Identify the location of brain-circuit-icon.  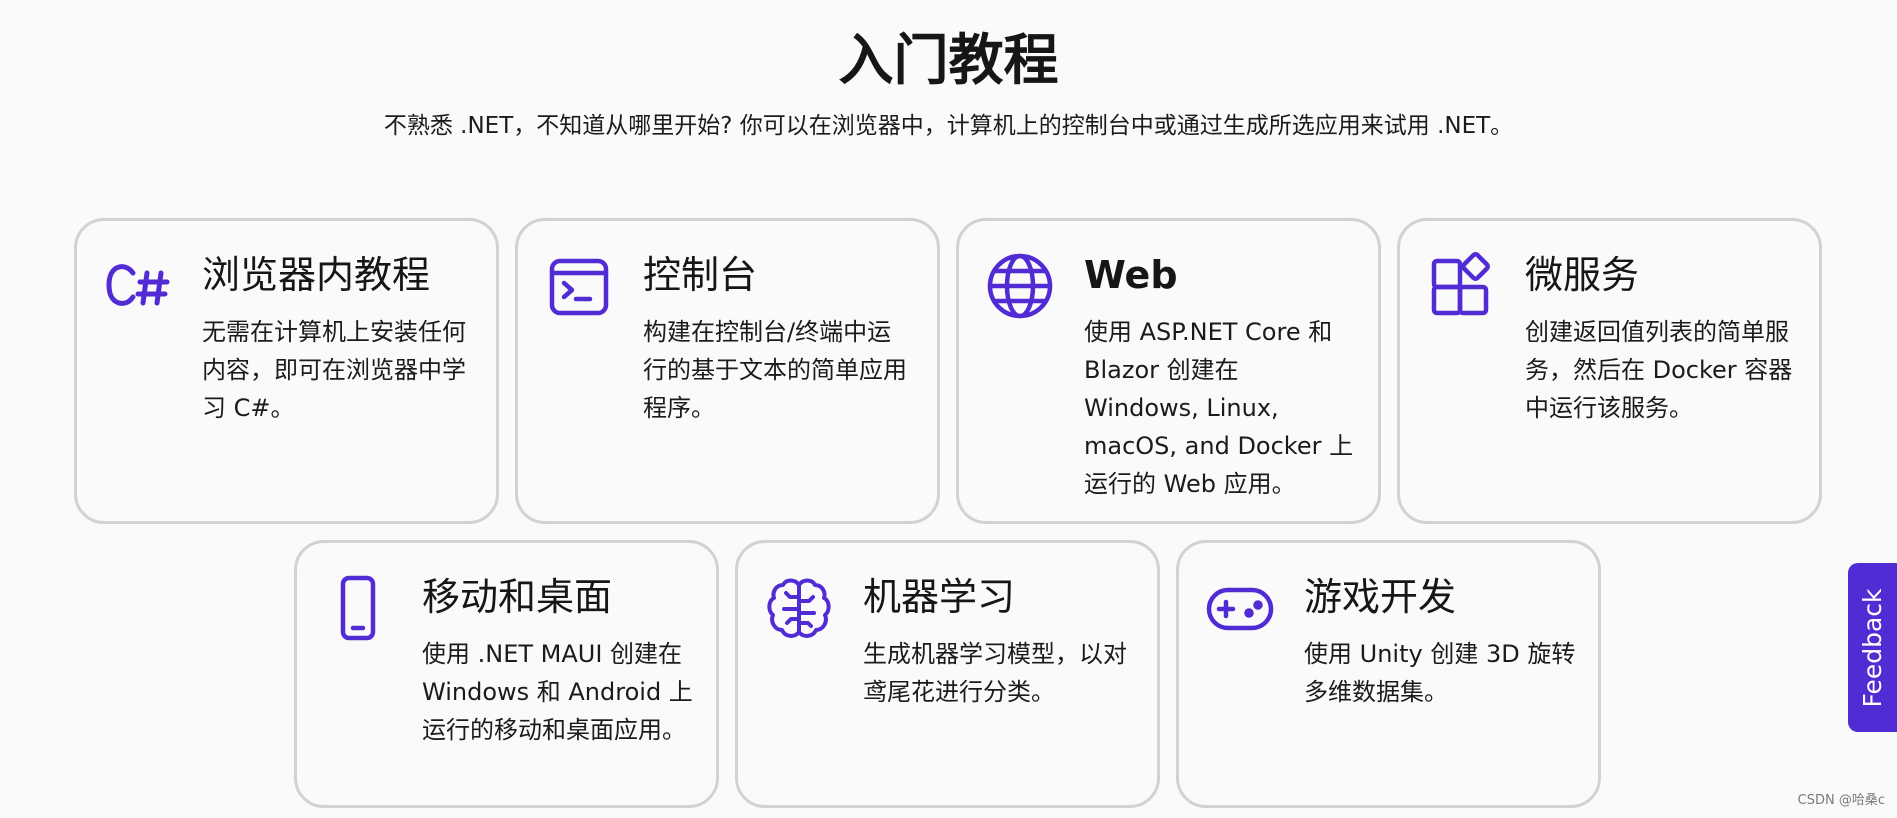
(799, 608).